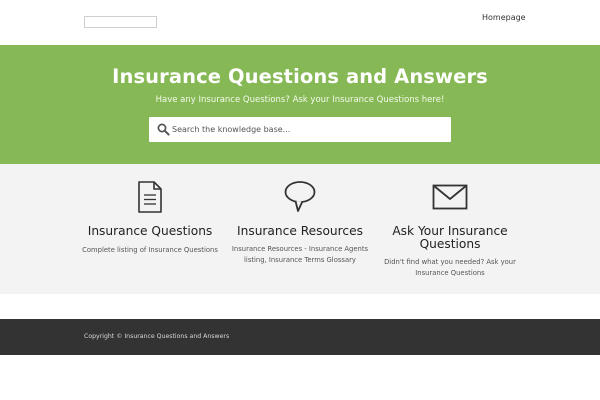 The width and height of the screenshot is (600, 400). What do you see at coordinates (300, 196) in the screenshot?
I see `speech-bubble-icon` at bounding box center [300, 196].